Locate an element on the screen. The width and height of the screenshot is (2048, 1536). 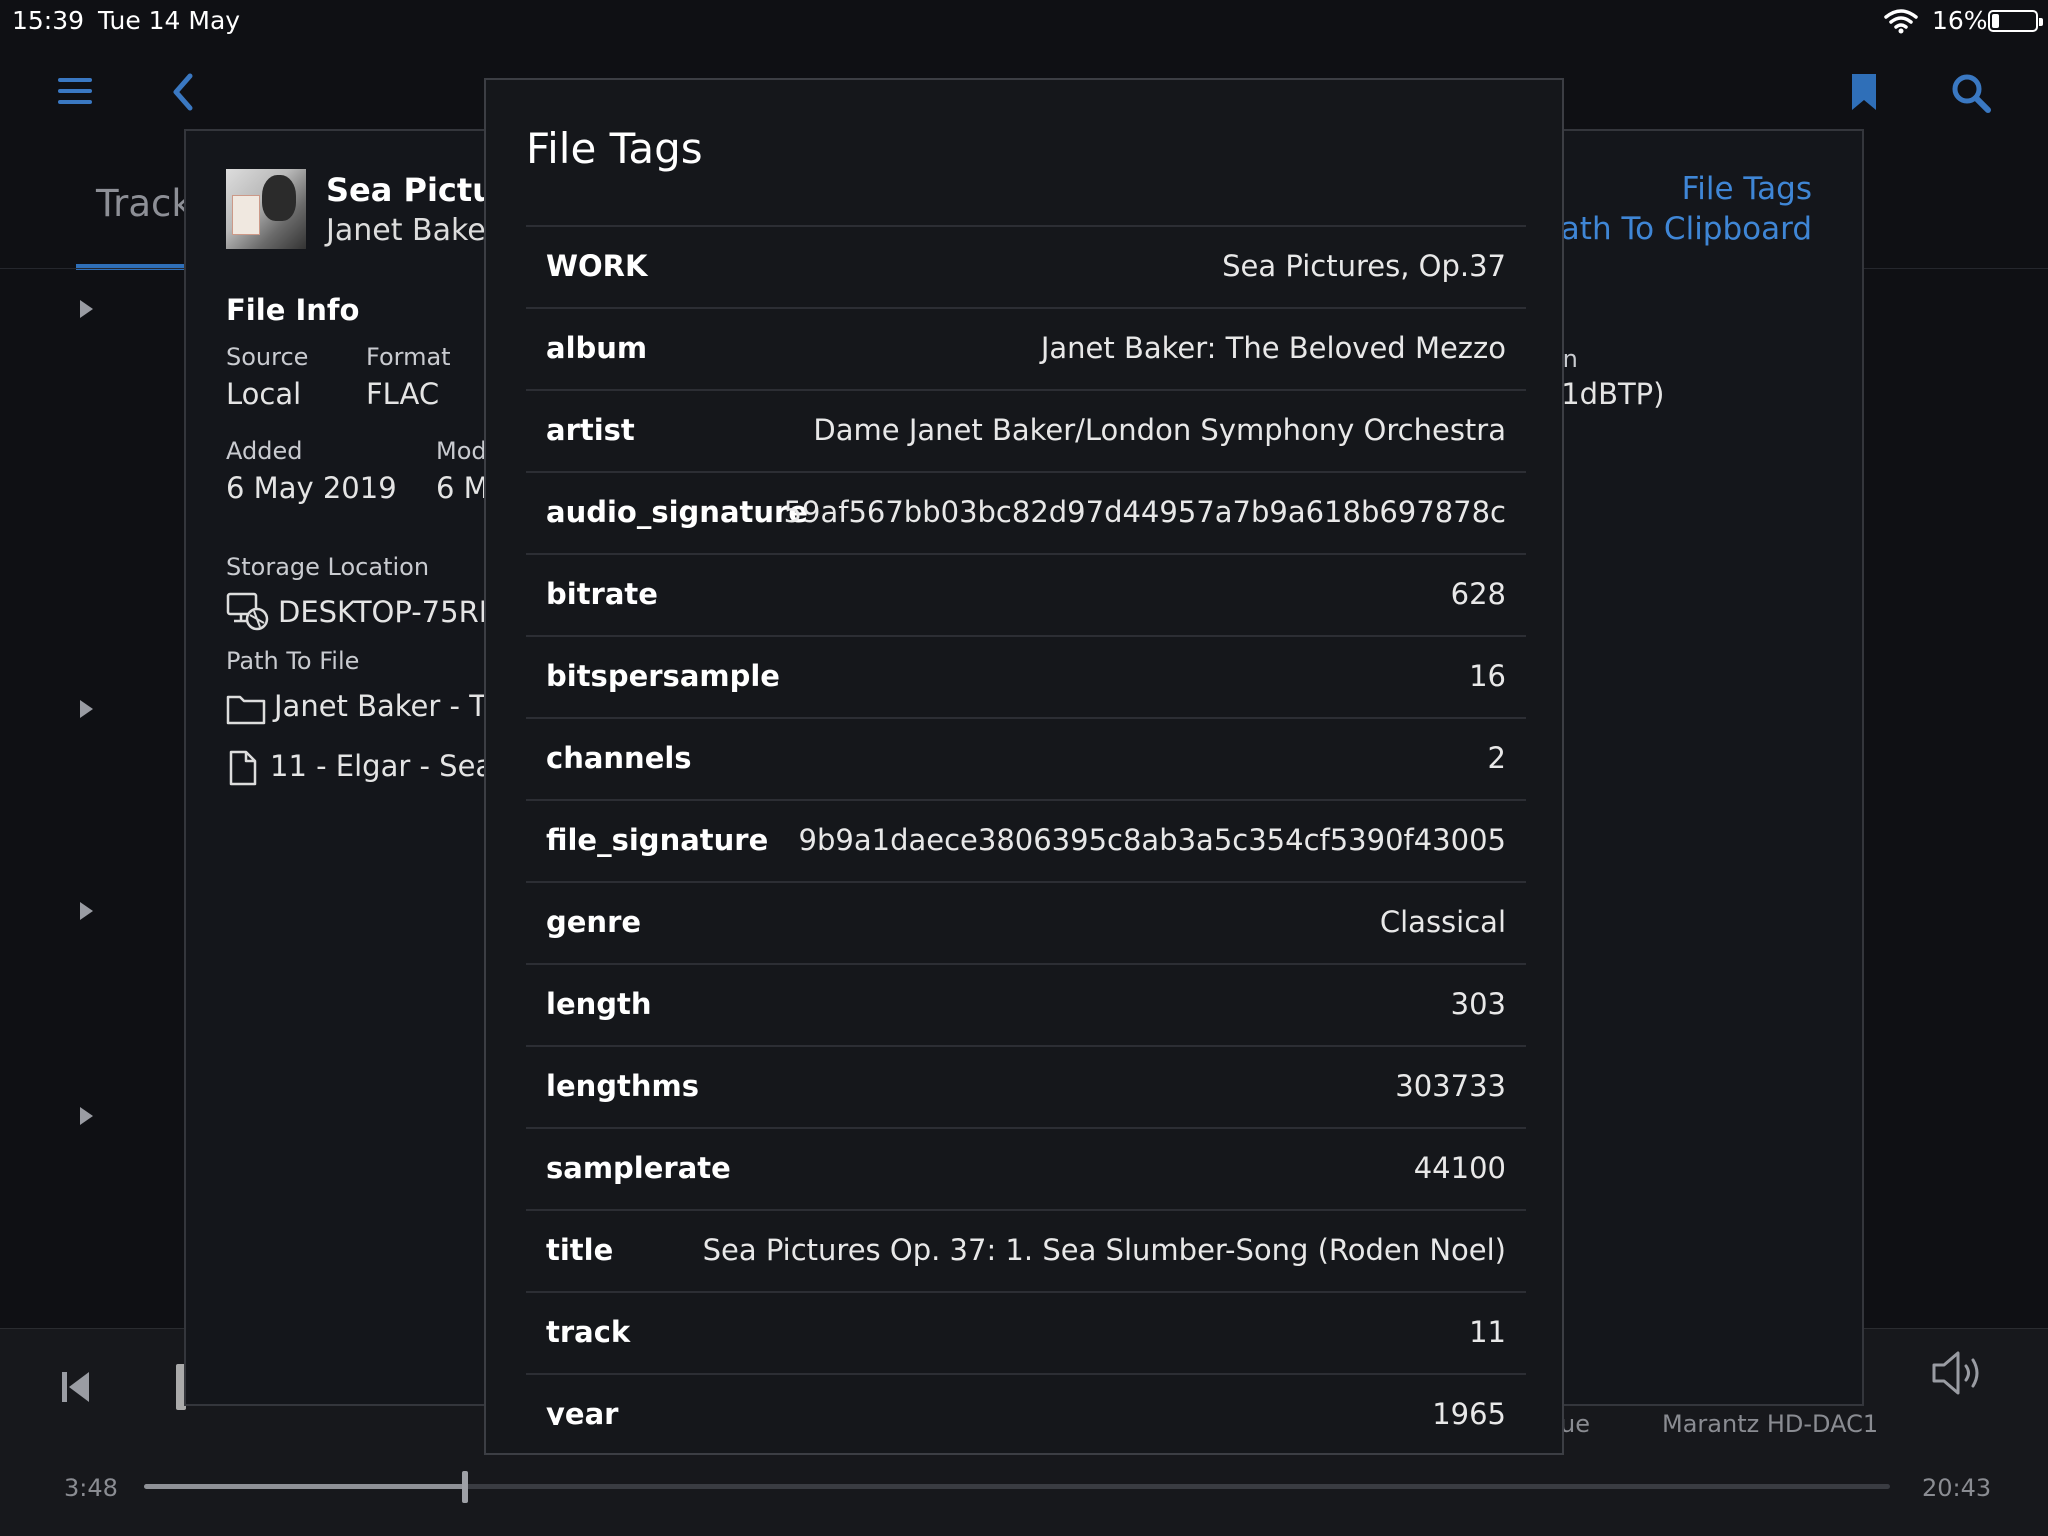
album-artist: Janet Baker: is located at coordinates (417, 230).